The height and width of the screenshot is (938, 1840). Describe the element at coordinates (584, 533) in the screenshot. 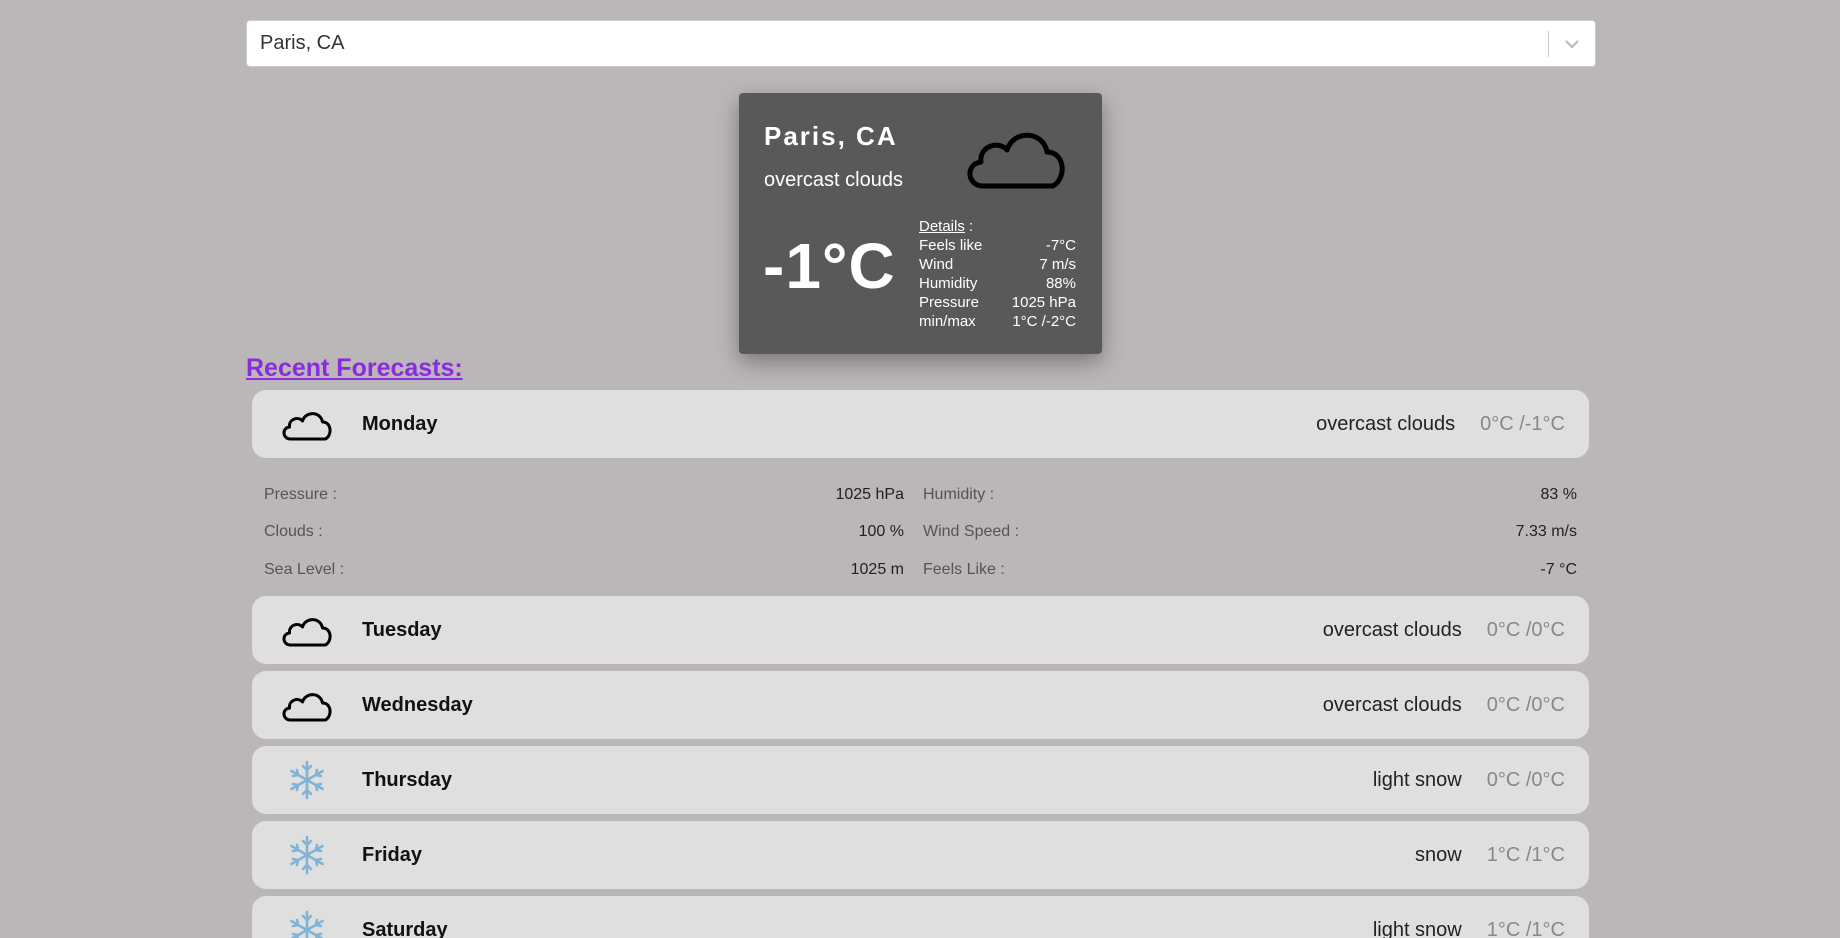

I see `detail-clouds: Clouds : 100 %` at that location.